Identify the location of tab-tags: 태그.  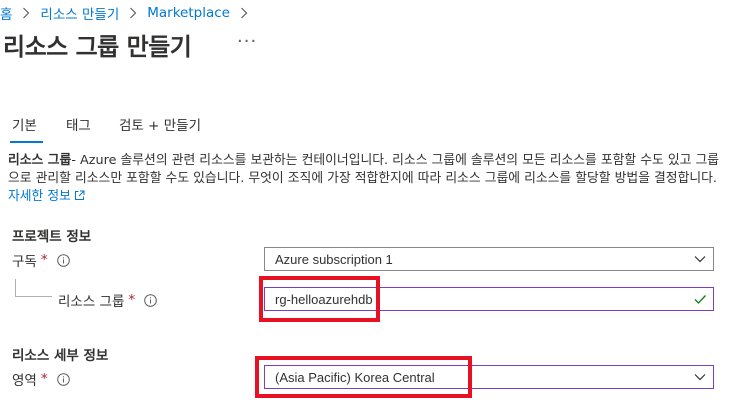
(78, 124).